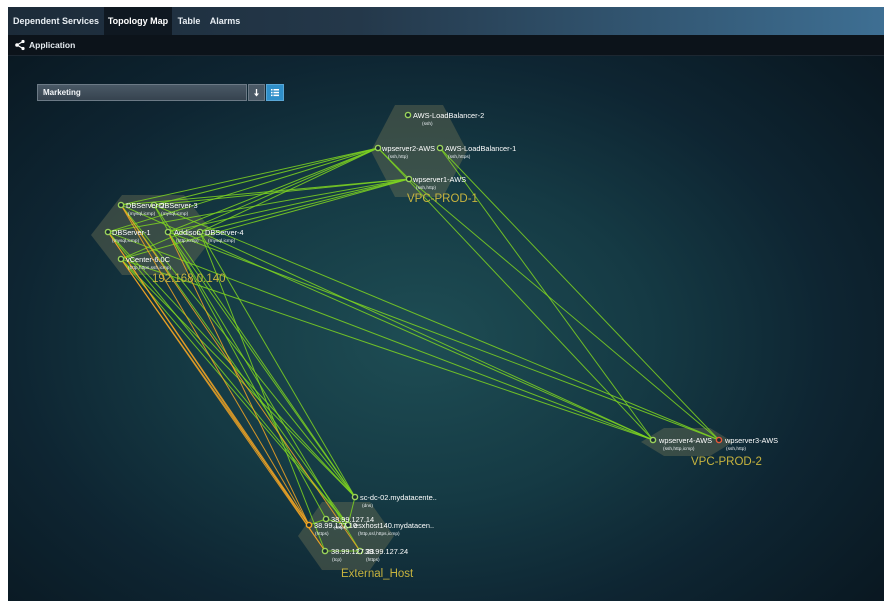 The width and height of the screenshot is (891, 607). I want to click on group-label-vpc-prod-1: VPC-PROD-1, so click(442, 199).